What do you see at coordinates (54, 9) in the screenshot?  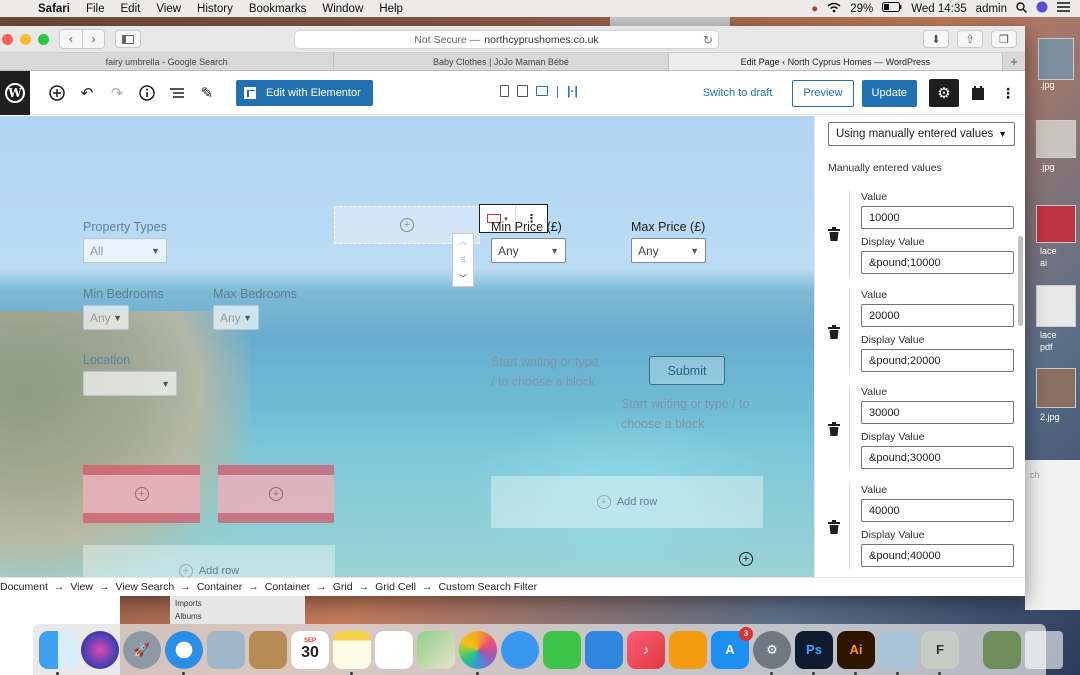 I see `menu-app-name: Safari` at bounding box center [54, 9].